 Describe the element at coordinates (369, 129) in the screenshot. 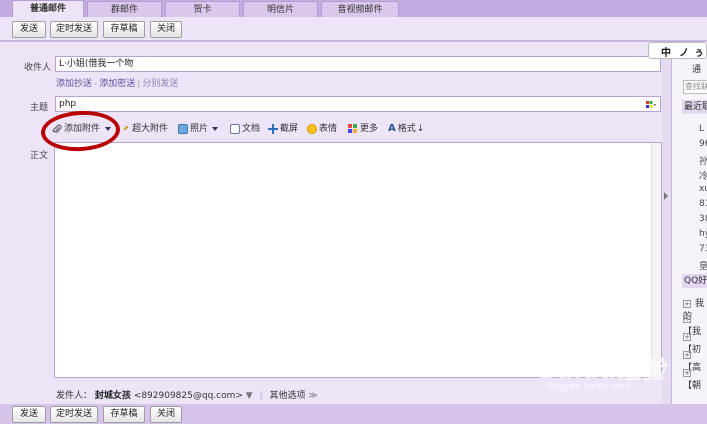

I see `more-label: 更多` at that location.